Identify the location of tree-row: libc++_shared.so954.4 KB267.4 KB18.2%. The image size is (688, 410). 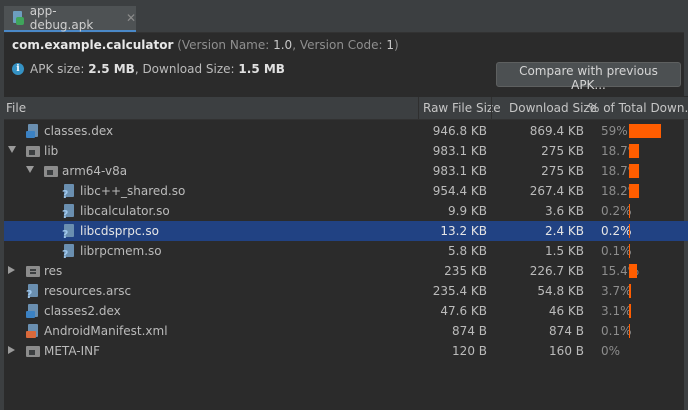
(346, 191).